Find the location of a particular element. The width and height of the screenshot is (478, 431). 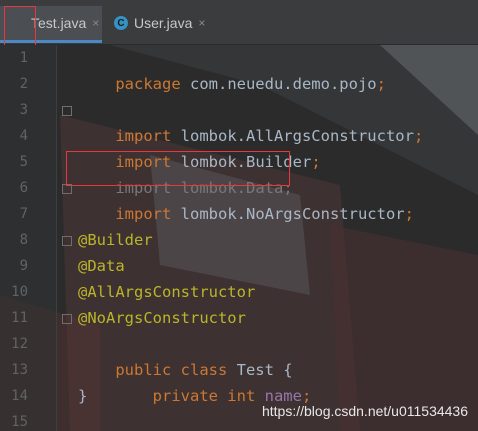

code-line-class-declaration: public class Test { is located at coordinates (204, 370).